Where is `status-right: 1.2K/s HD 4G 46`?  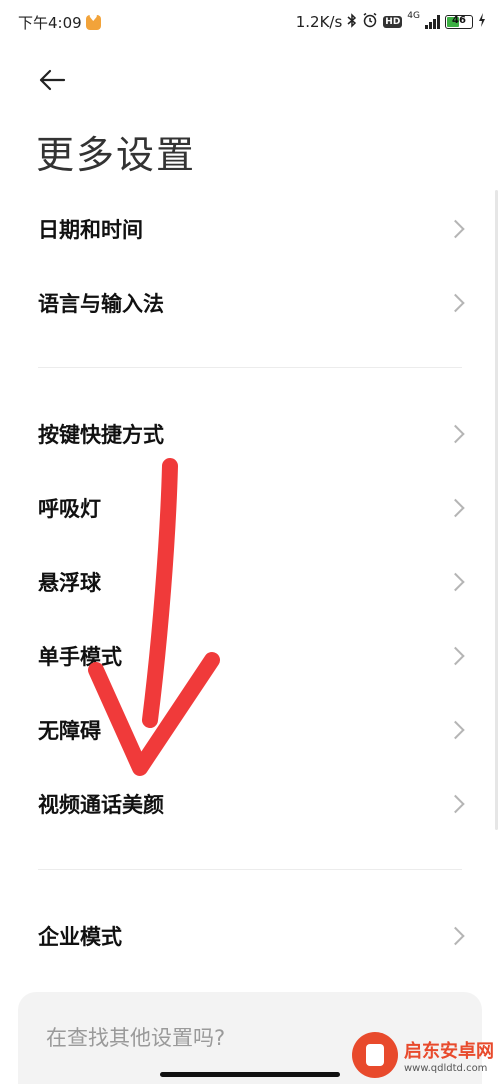 status-right: 1.2K/s HD 4G 46 is located at coordinates (390, 21).